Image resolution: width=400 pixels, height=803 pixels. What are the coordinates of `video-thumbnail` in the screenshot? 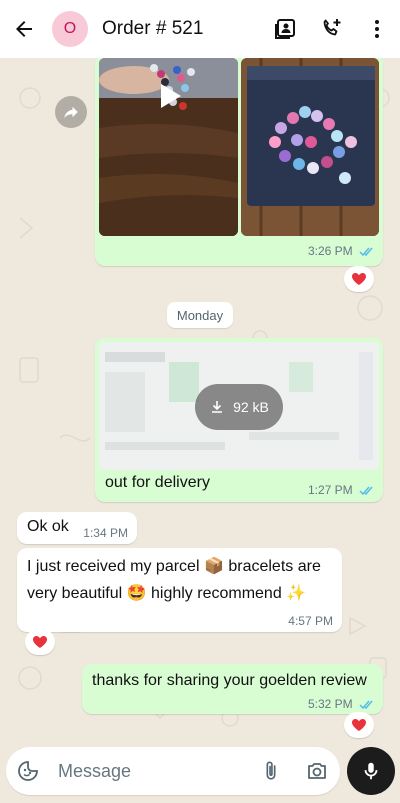 It's located at (168, 147).